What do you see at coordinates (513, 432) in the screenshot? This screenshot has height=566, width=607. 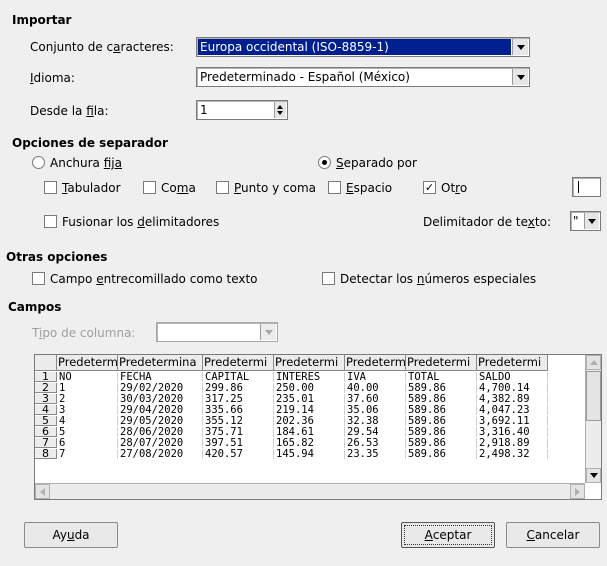 I see `grid-cell: 3,316.40` at bounding box center [513, 432].